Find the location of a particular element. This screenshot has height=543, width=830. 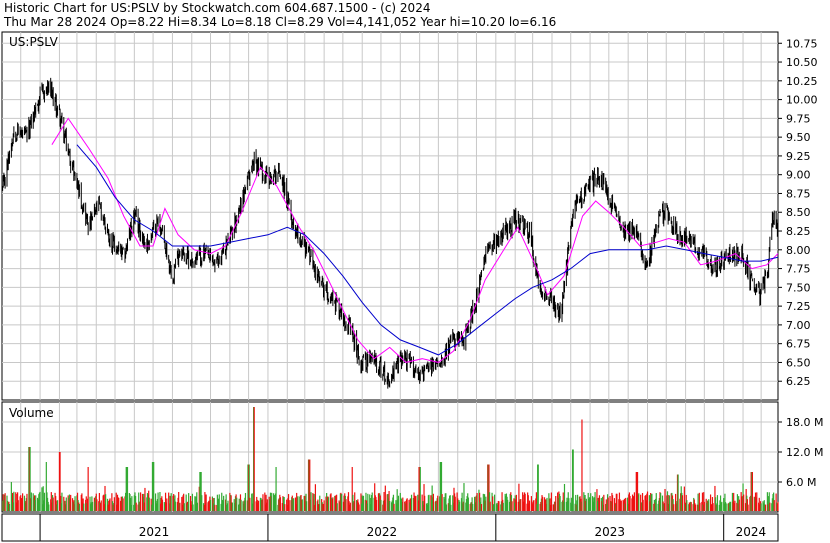

price-tick-label: 10.75 is located at coordinates (802, 43).